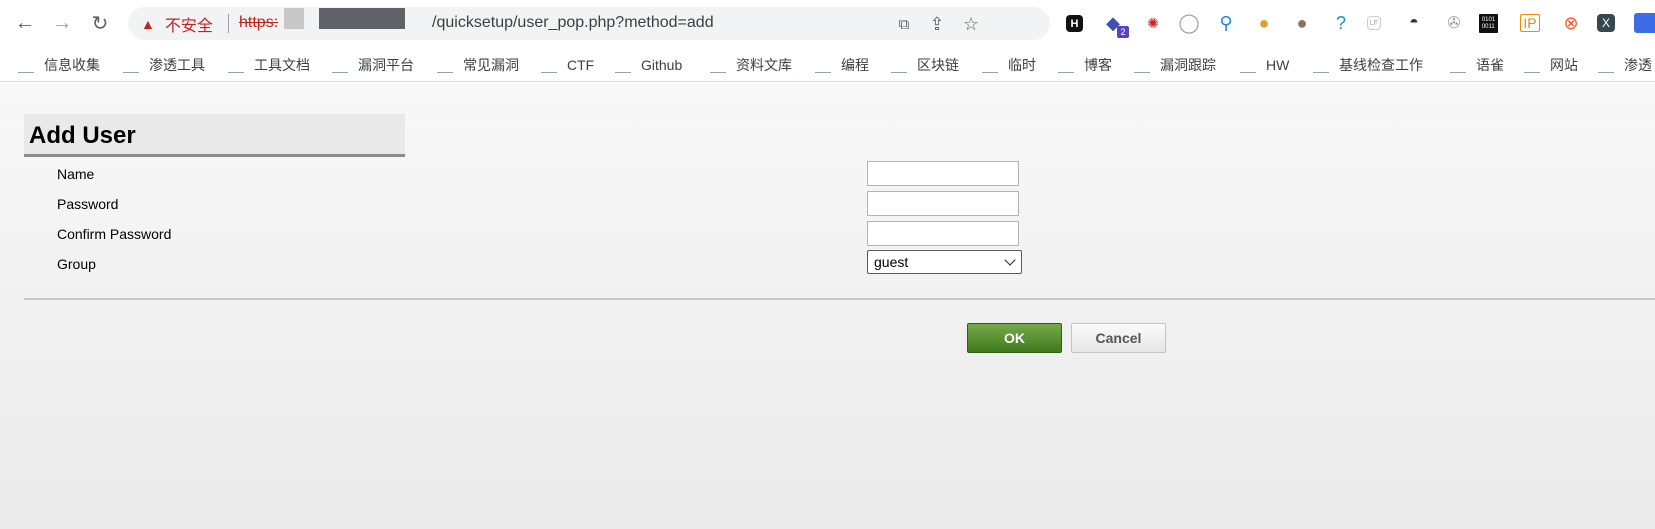 The image size is (1655, 529). I want to click on confirm-password-label: Confirm Password, so click(114, 234).